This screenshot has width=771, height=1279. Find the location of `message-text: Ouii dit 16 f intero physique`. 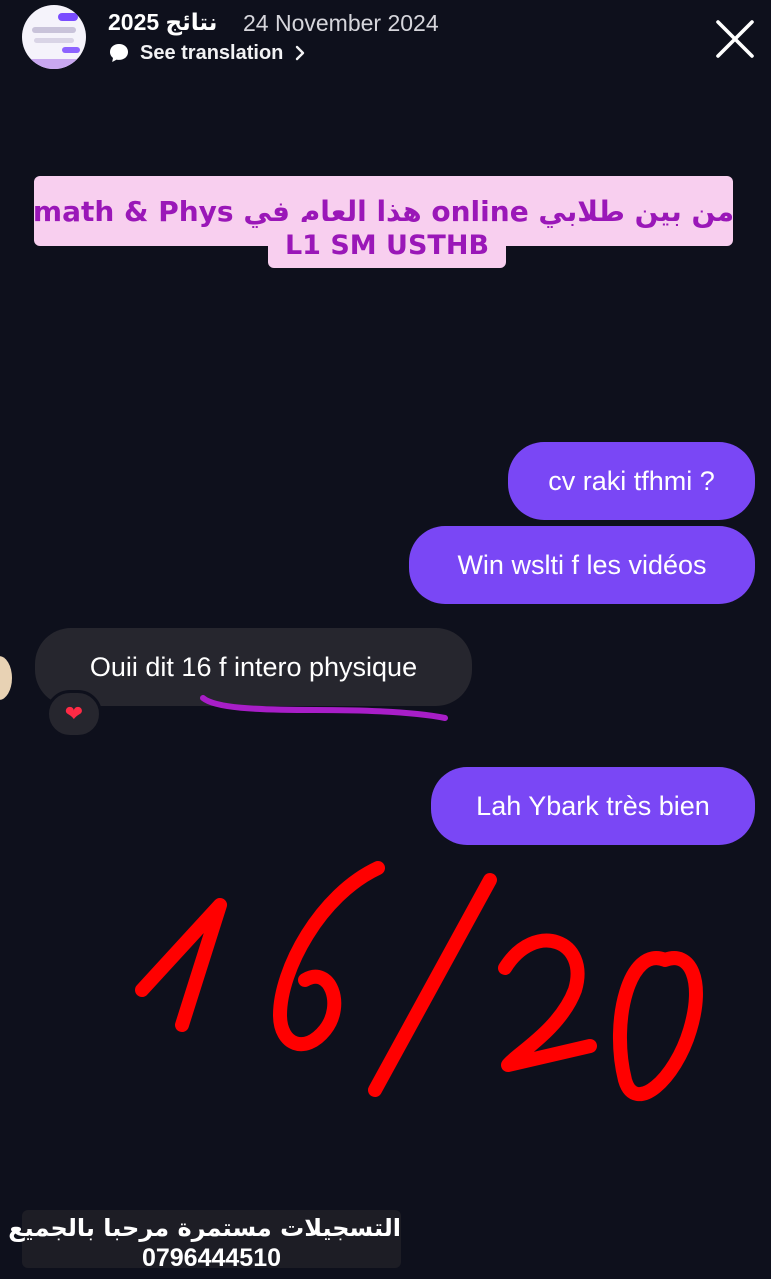

message-text: Ouii dit 16 f intero physique is located at coordinates (253, 666).